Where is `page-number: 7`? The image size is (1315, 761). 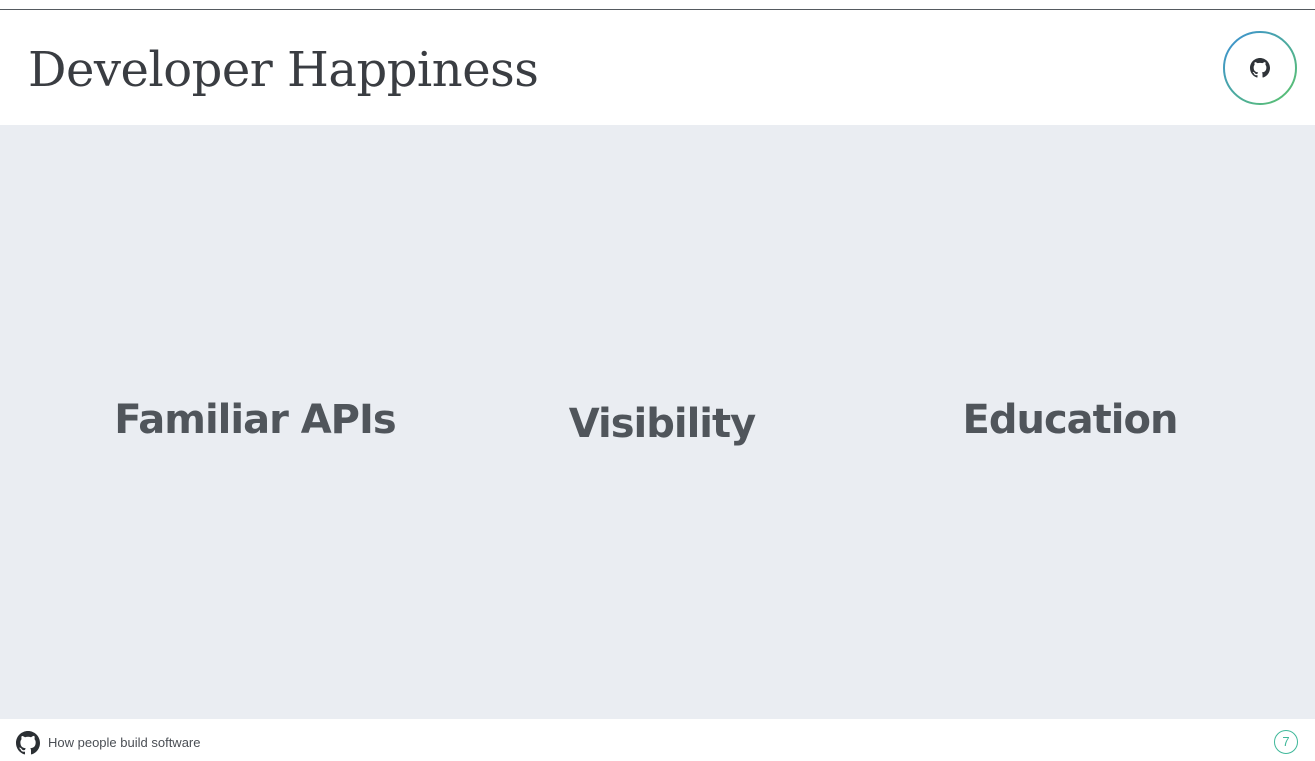
page-number: 7 is located at coordinates (1286, 742).